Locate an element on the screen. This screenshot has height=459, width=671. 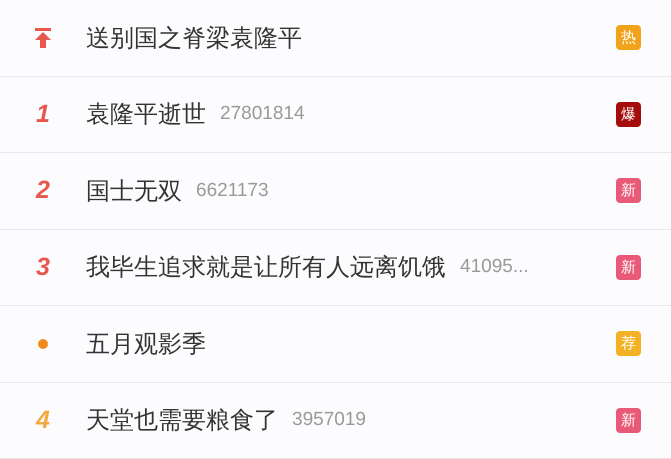
topic-title: 袁隆平逝世 is located at coordinates (146, 114).